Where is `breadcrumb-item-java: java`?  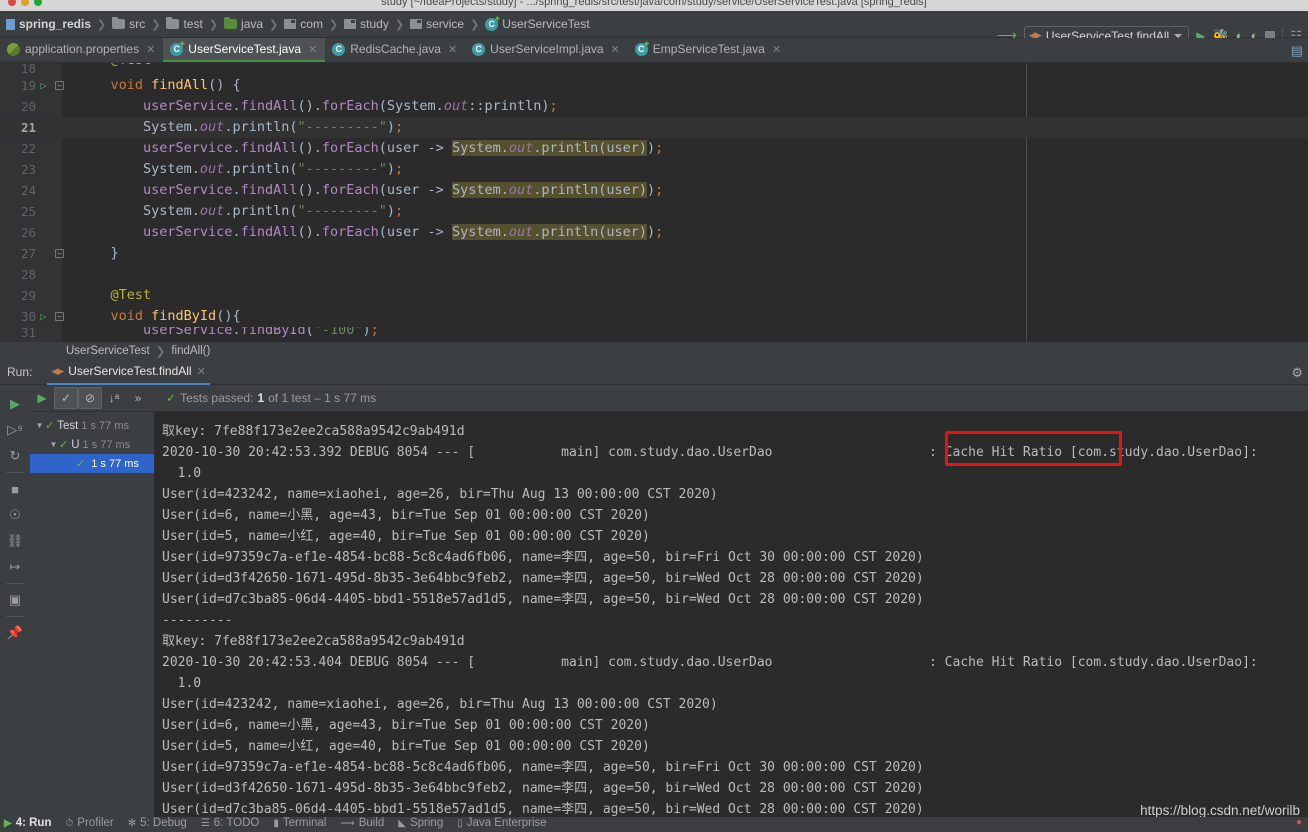 breadcrumb-item-java: java is located at coordinates (243, 24).